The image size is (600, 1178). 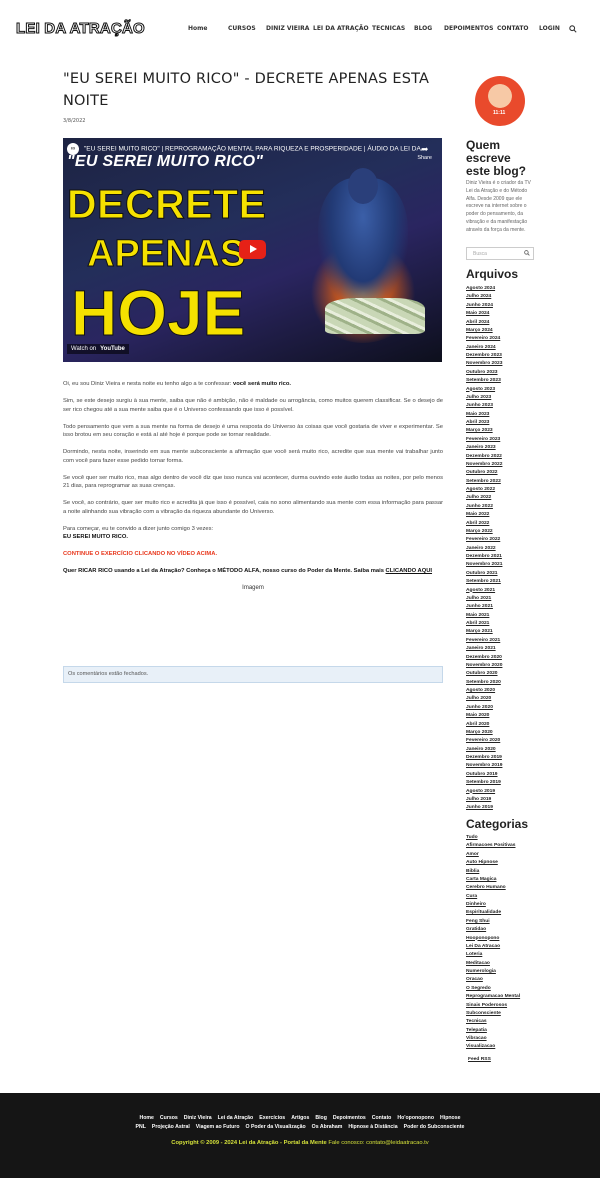 What do you see at coordinates (484, 616) in the screenshot?
I see `archive-link: Maio 2021` at bounding box center [484, 616].